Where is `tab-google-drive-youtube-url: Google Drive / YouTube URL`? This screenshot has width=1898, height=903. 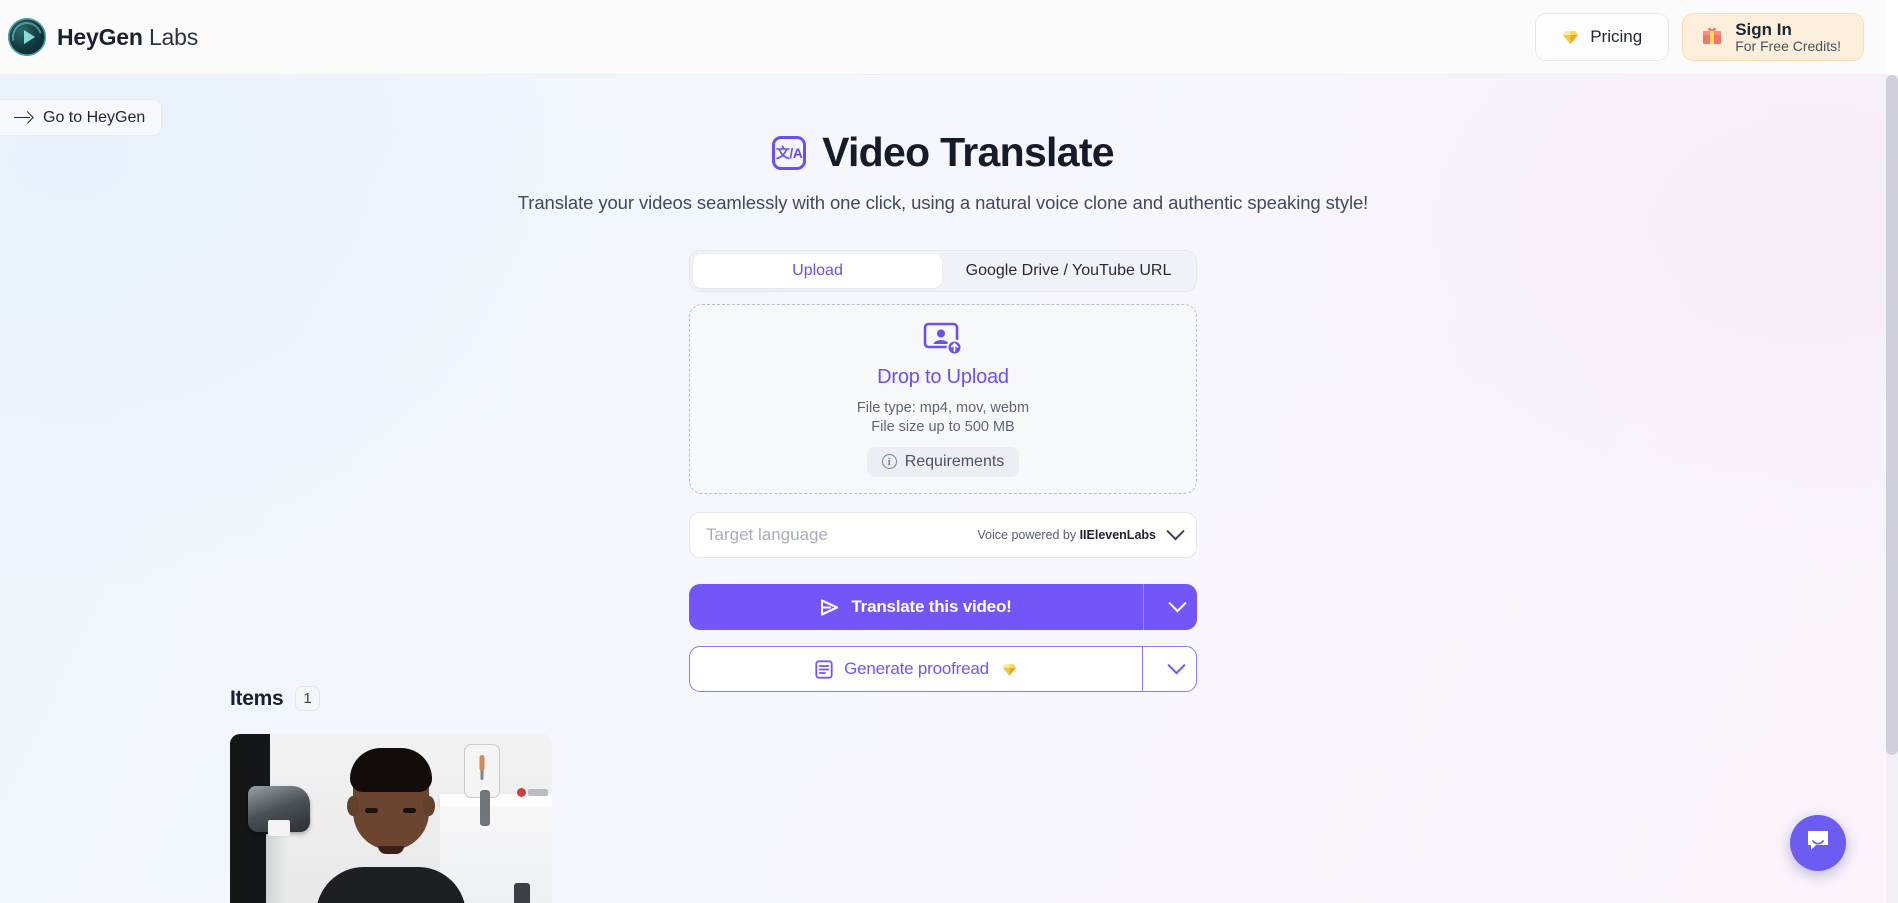 tab-google-drive-youtube-url: Google Drive / YouTube URL is located at coordinates (1068, 271).